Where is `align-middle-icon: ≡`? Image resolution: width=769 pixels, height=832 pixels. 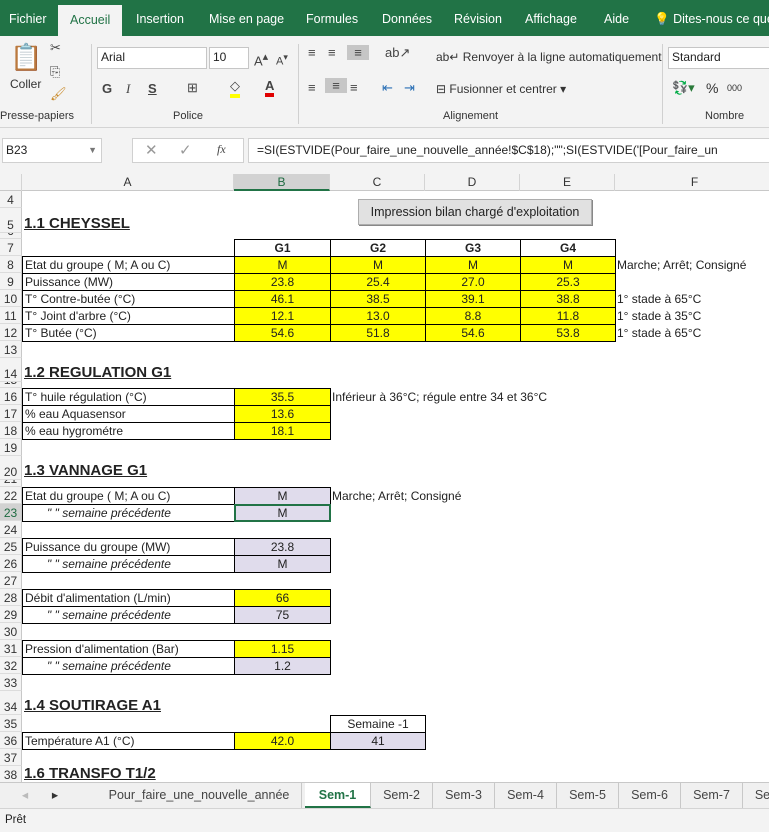
align-middle-icon: ≡ is located at coordinates (332, 52).